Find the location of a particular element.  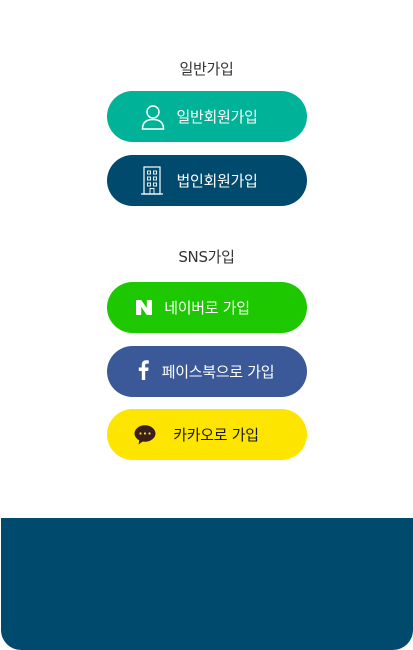

kakao-icon is located at coordinates (145, 435).